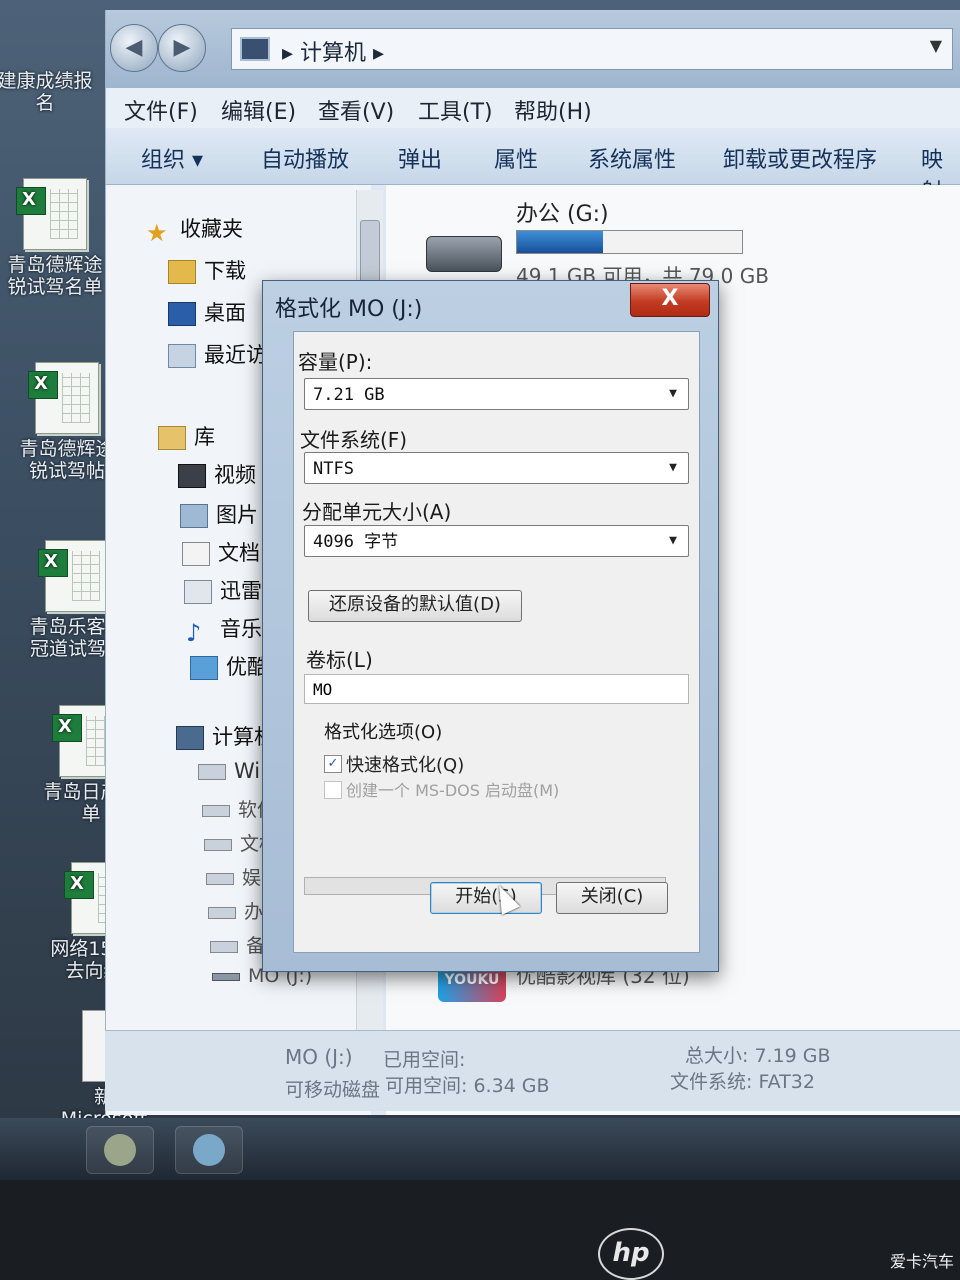 Image resolution: width=960 pixels, height=1280 pixels. I want to click on msdos-label: 创建一个 MS-DOS 启动盘(M), so click(452, 789).